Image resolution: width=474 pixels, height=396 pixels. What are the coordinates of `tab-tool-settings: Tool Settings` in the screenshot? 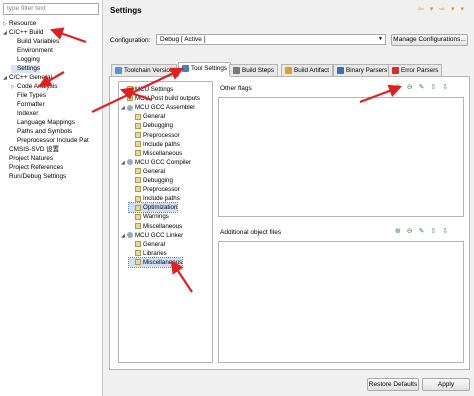 It's located at (205, 69).